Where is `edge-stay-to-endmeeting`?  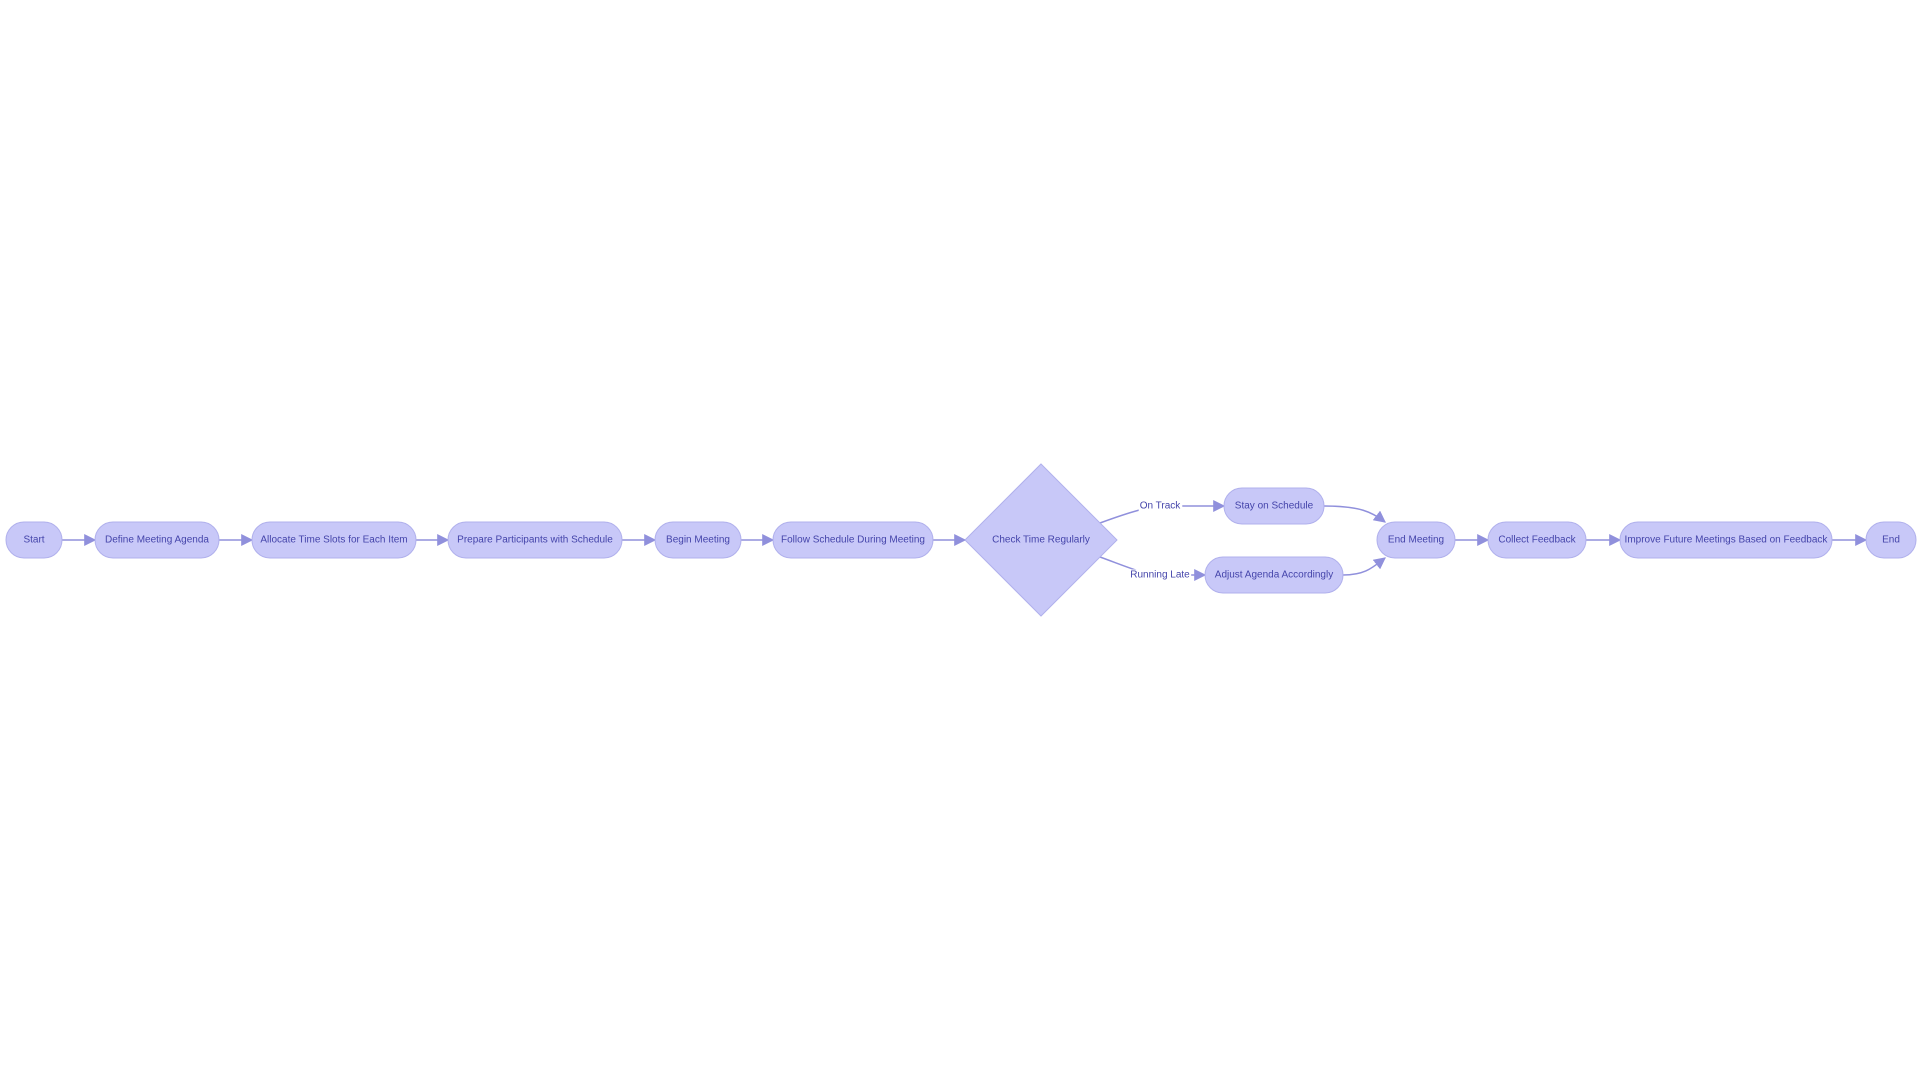
edge-stay-to-endmeeting is located at coordinates (1354, 514).